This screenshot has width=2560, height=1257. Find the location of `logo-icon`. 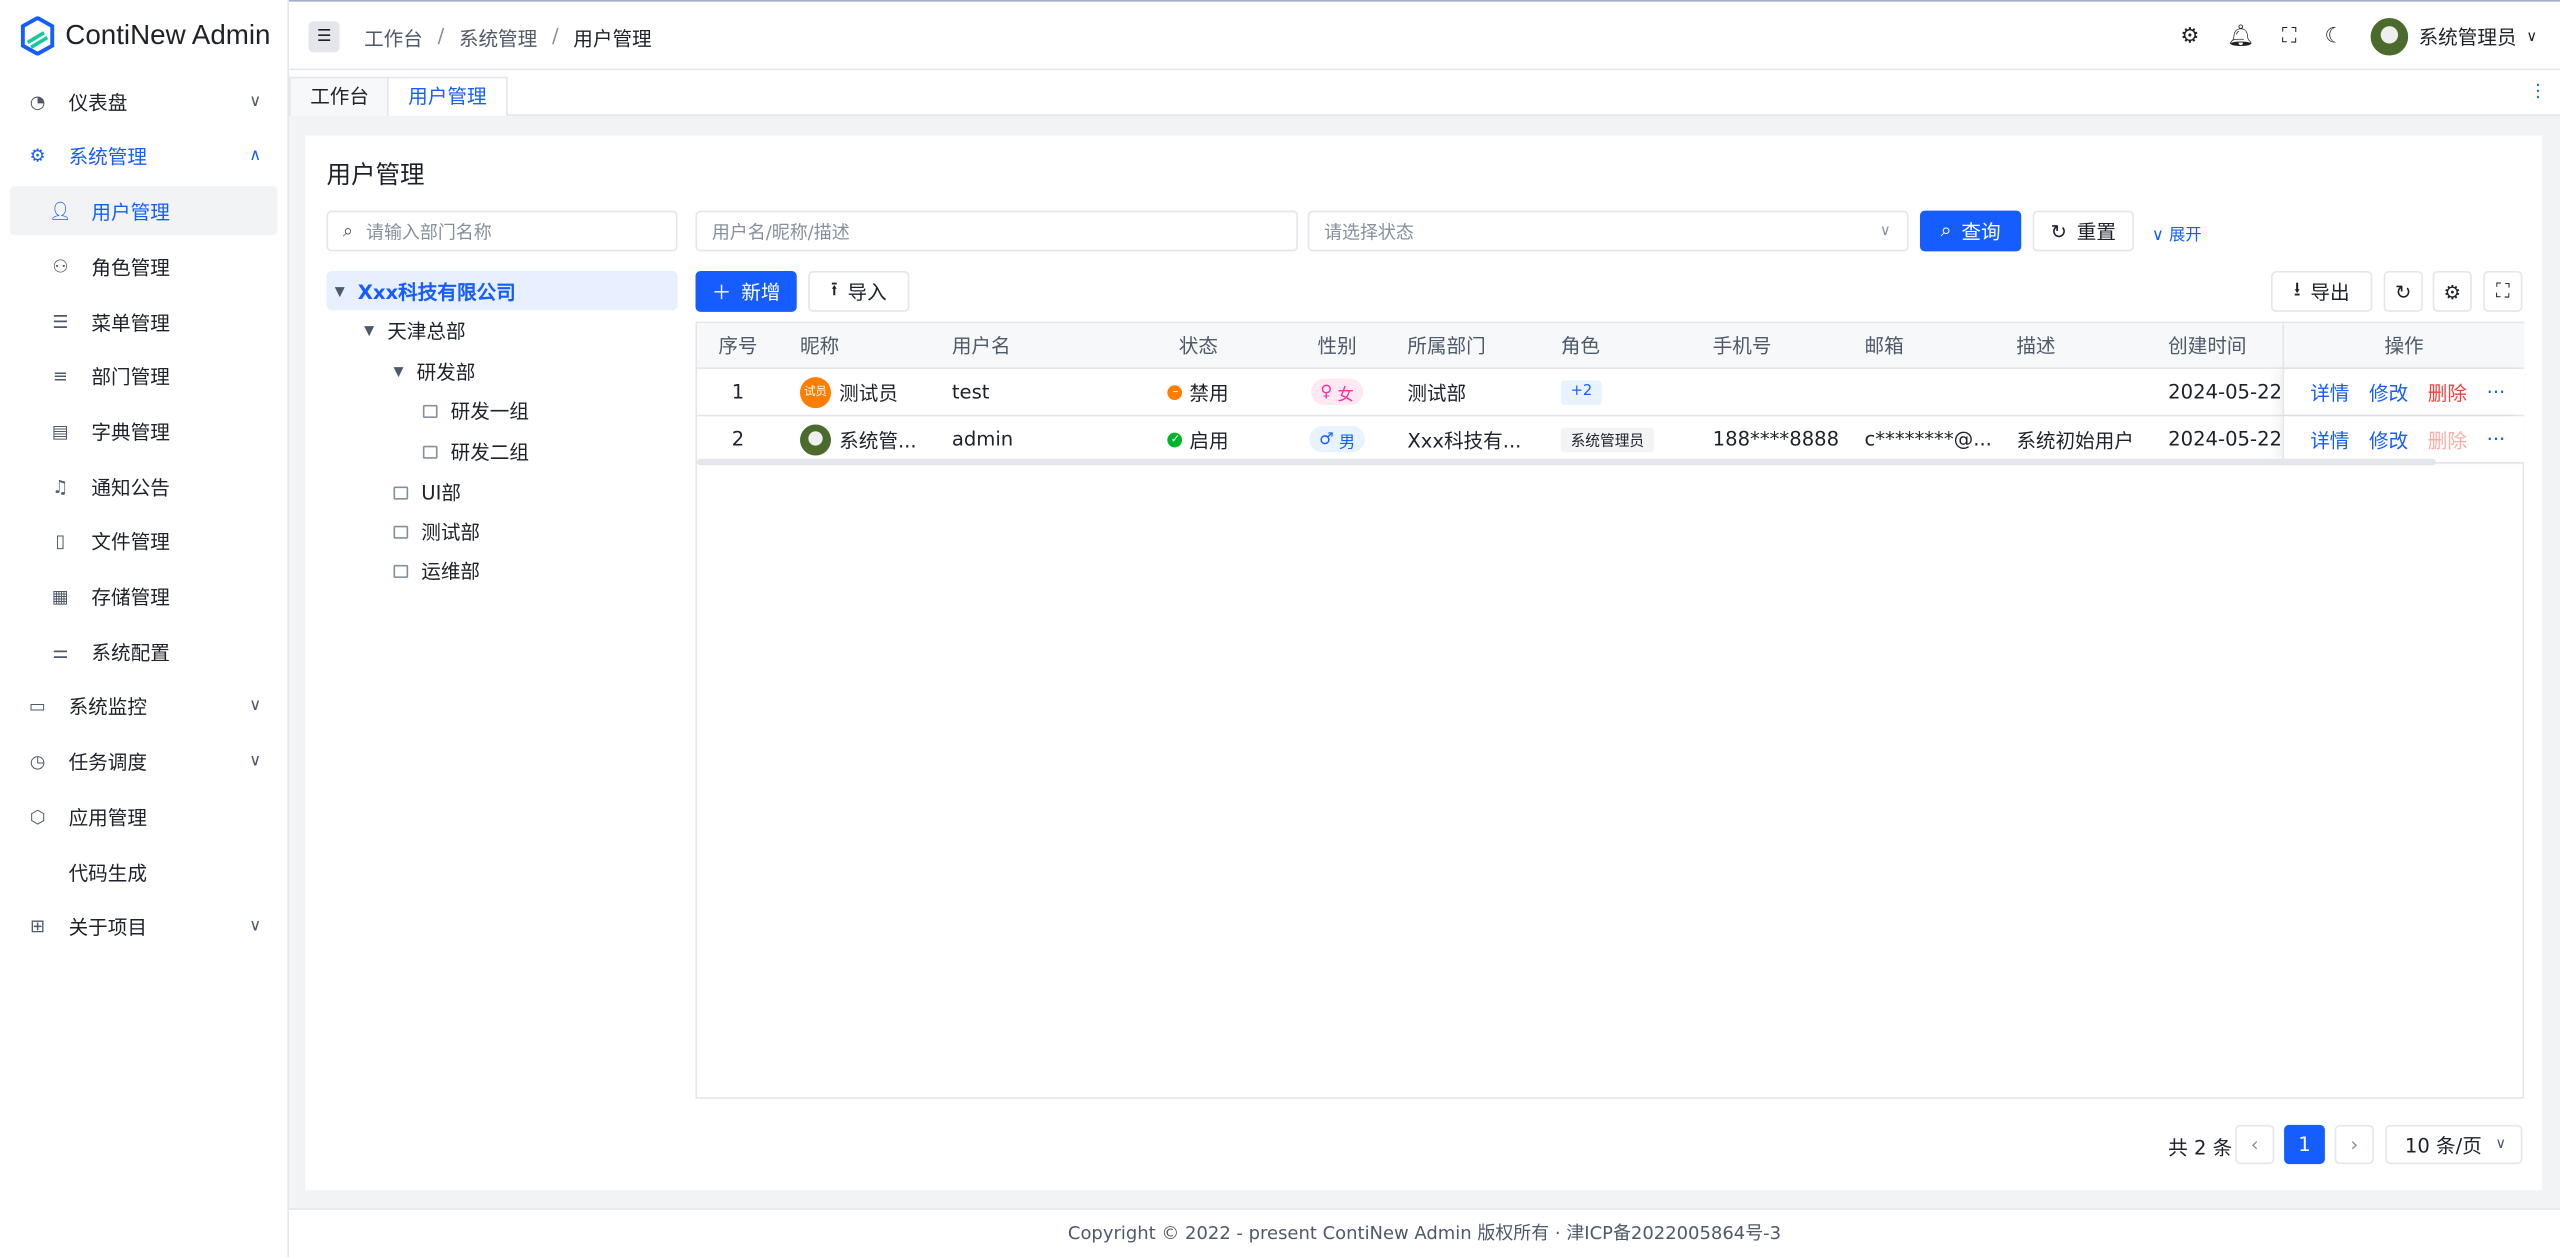

logo-icon is located at coordinates (37, 36).